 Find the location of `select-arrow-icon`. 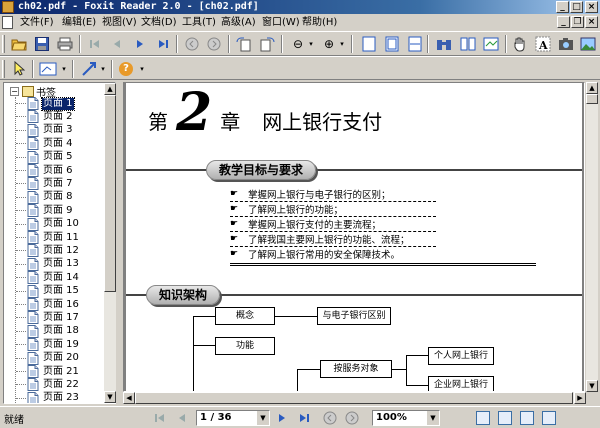

select-arrow-icon is located at coordinates (19, 69).